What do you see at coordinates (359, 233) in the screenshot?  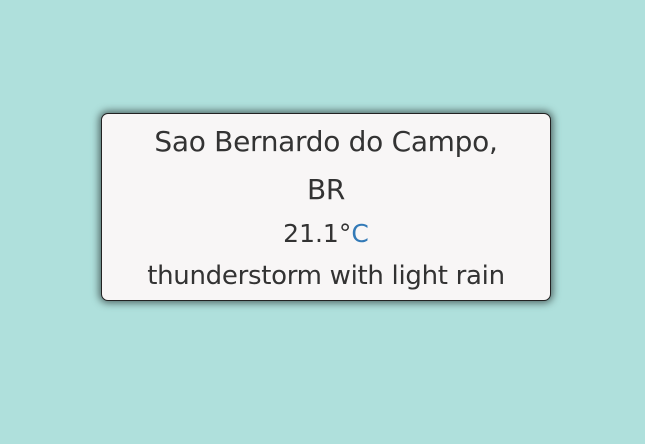 I see `unit-toggle: C` at bounding box center [359, 233].